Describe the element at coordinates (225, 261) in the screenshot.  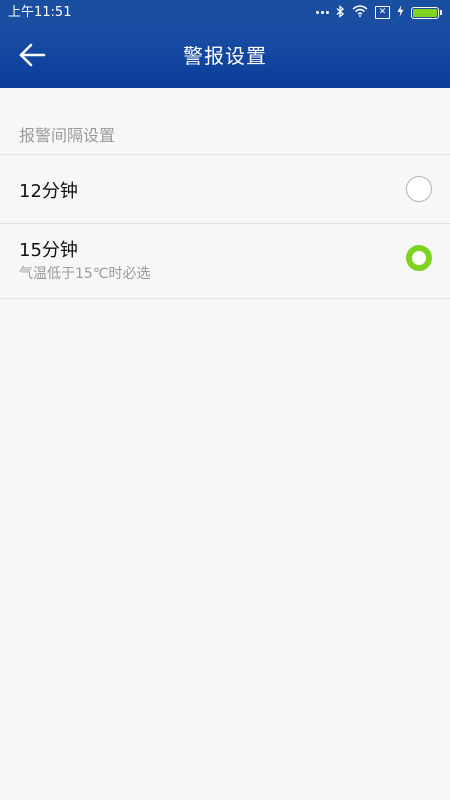
I see `option-15-minutes: 15分钟 气温低于15℃时必选` at that location.